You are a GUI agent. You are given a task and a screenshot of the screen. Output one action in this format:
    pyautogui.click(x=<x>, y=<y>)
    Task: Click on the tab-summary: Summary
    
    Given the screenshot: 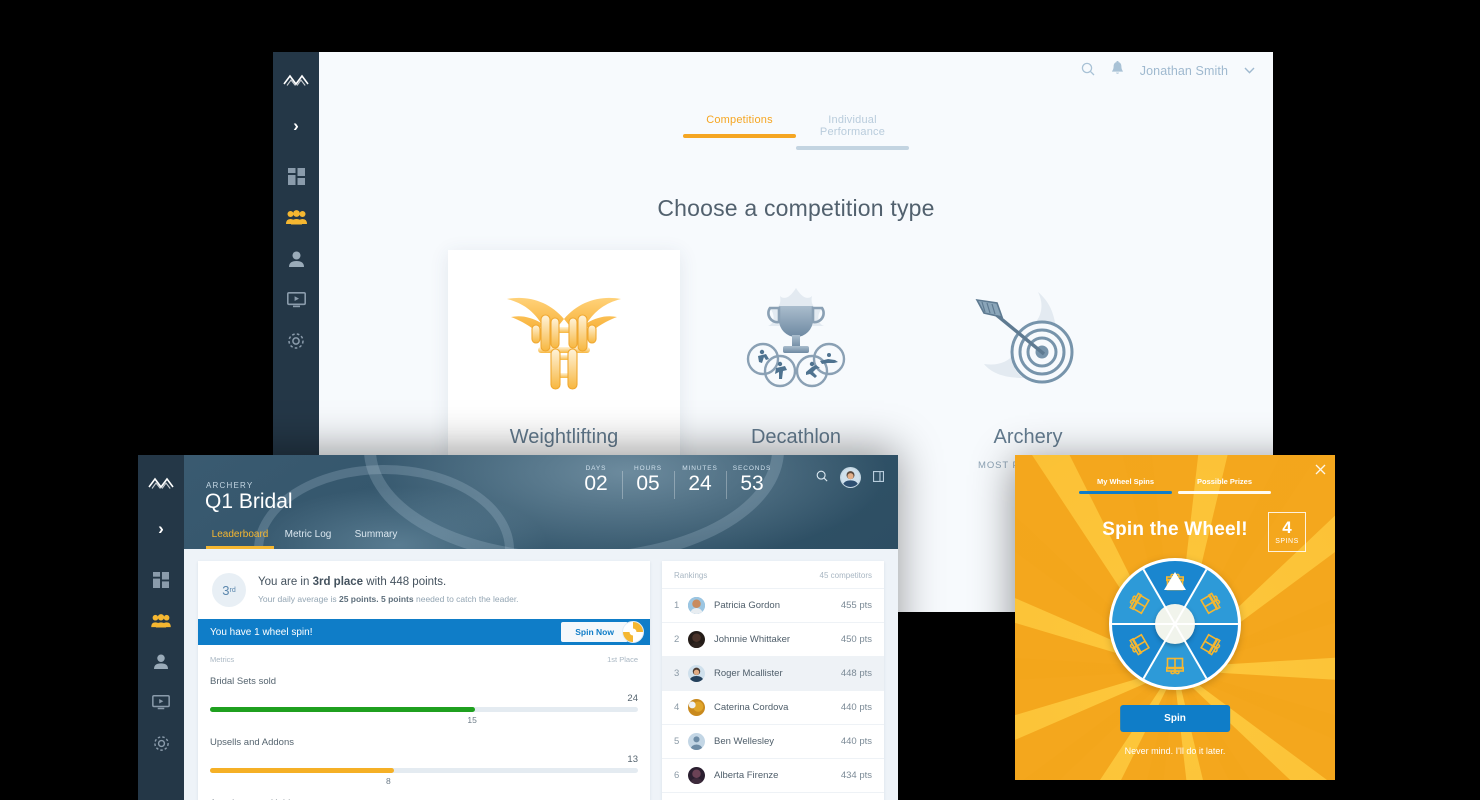 What is the action you would take?
    pyautogui.click(x=376, y=539)
    